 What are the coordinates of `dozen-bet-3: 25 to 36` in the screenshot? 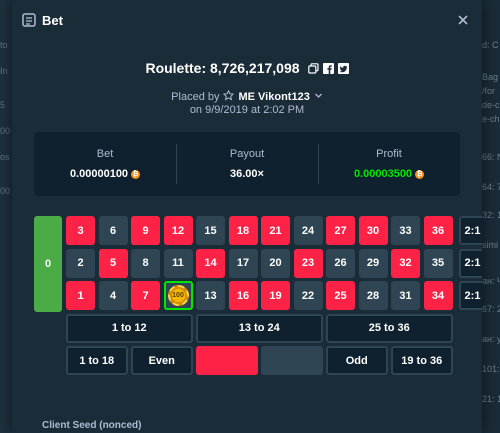 It's located at (389, 328).